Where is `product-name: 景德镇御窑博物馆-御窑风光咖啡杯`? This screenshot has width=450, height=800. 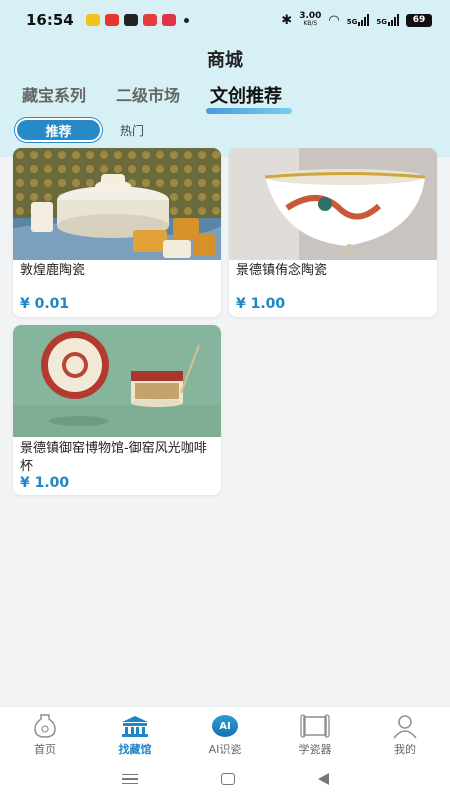
product-name: 景德镇御窑博物馆-御窑风光咖啡杯 is located at coordinates (113, 457).